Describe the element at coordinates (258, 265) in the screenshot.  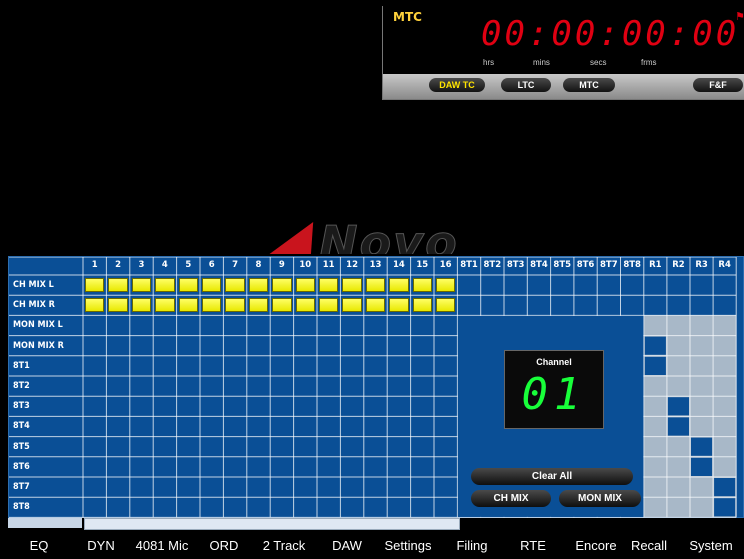
I see `column-header: 8` at that location.